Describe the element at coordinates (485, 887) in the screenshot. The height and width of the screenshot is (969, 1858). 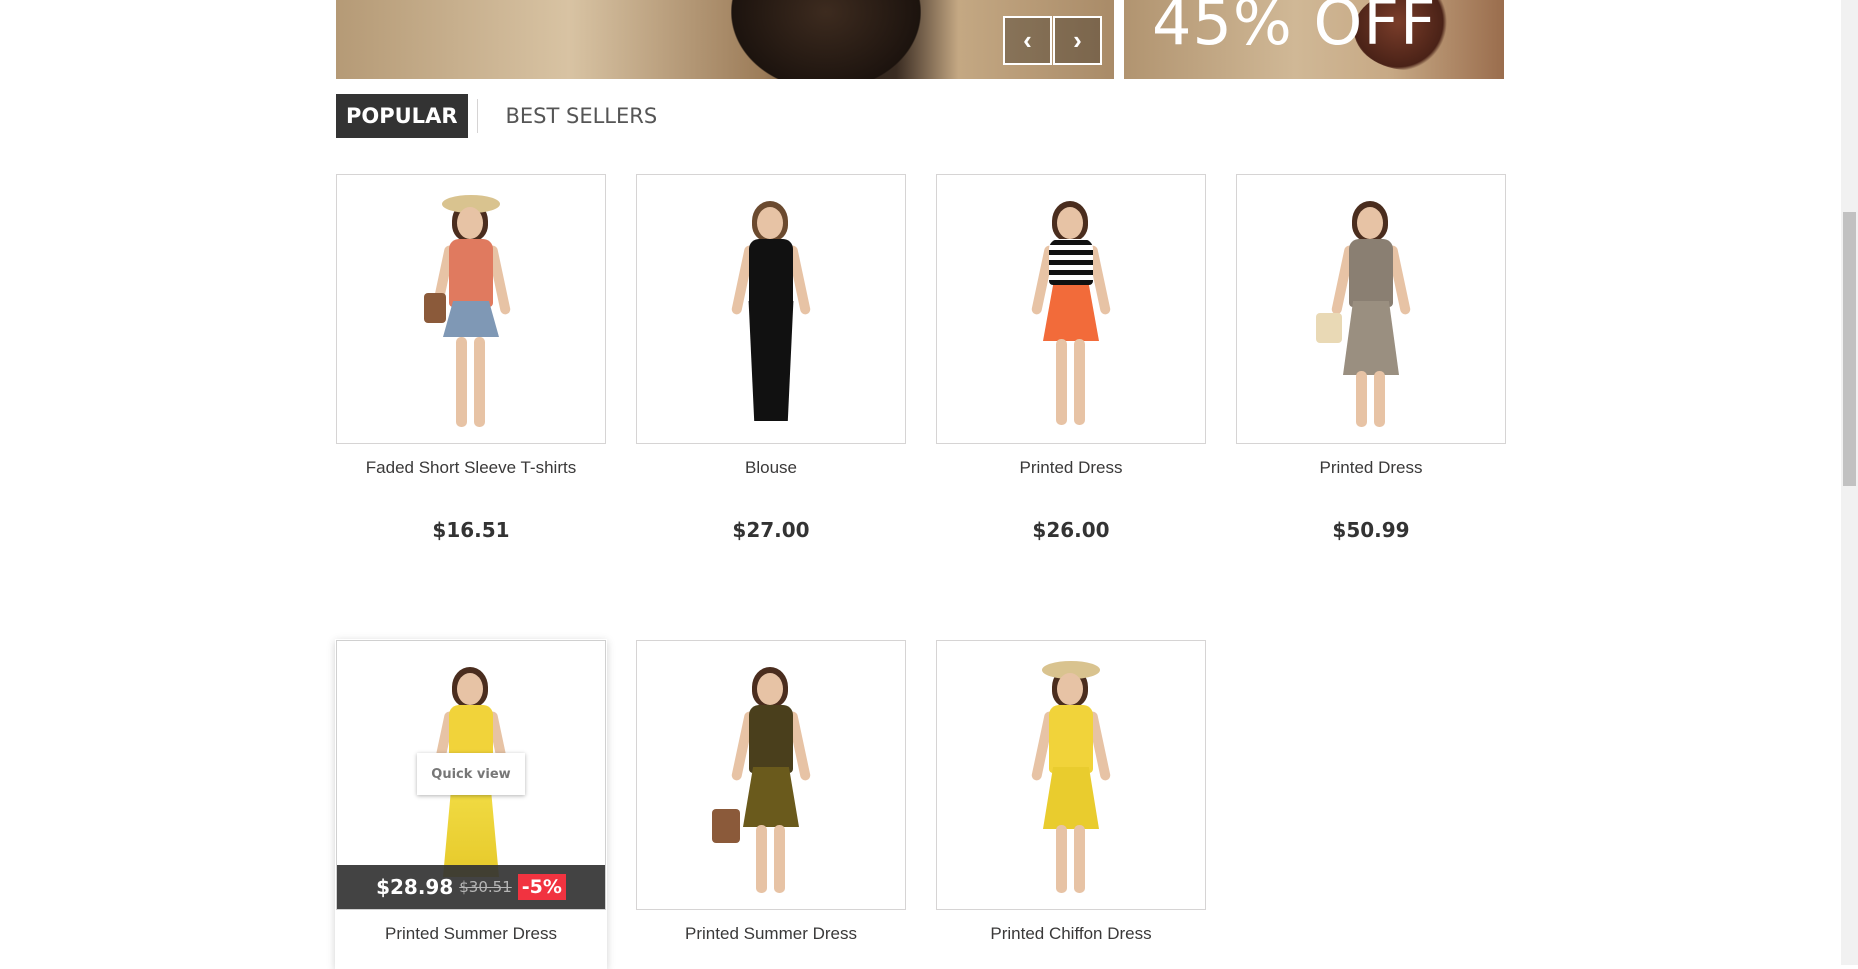
I see `old-price: $30.51` at that location.